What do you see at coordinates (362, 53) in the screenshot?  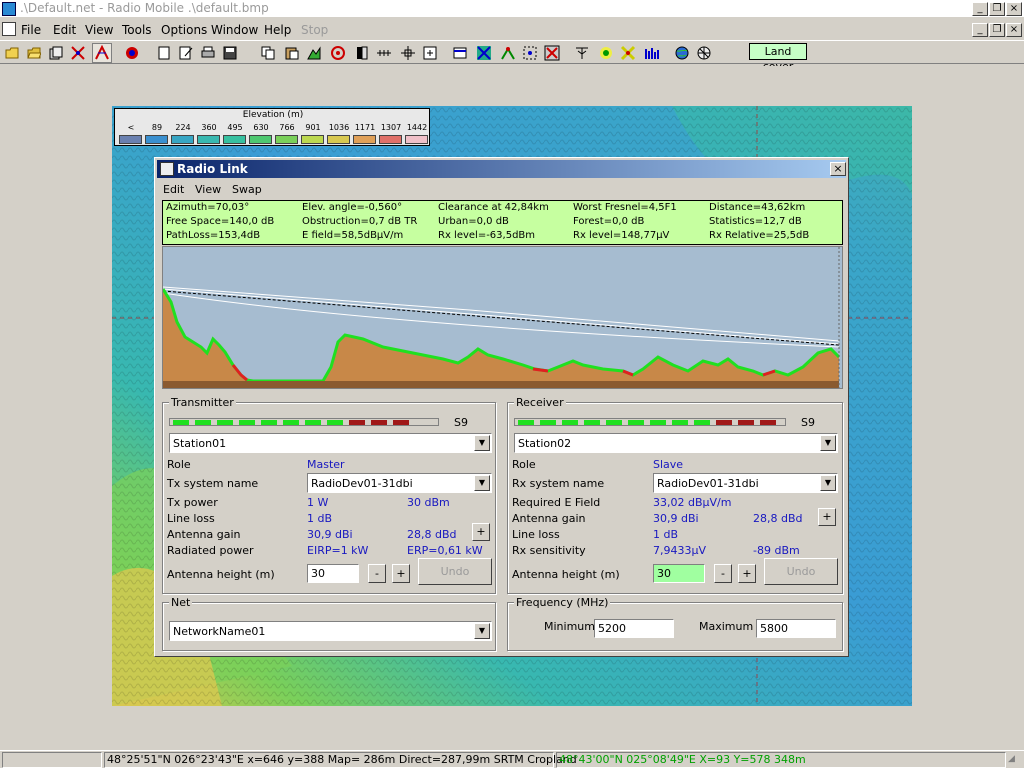 I see `grayscale-icon` at bounding box center [362, 53].